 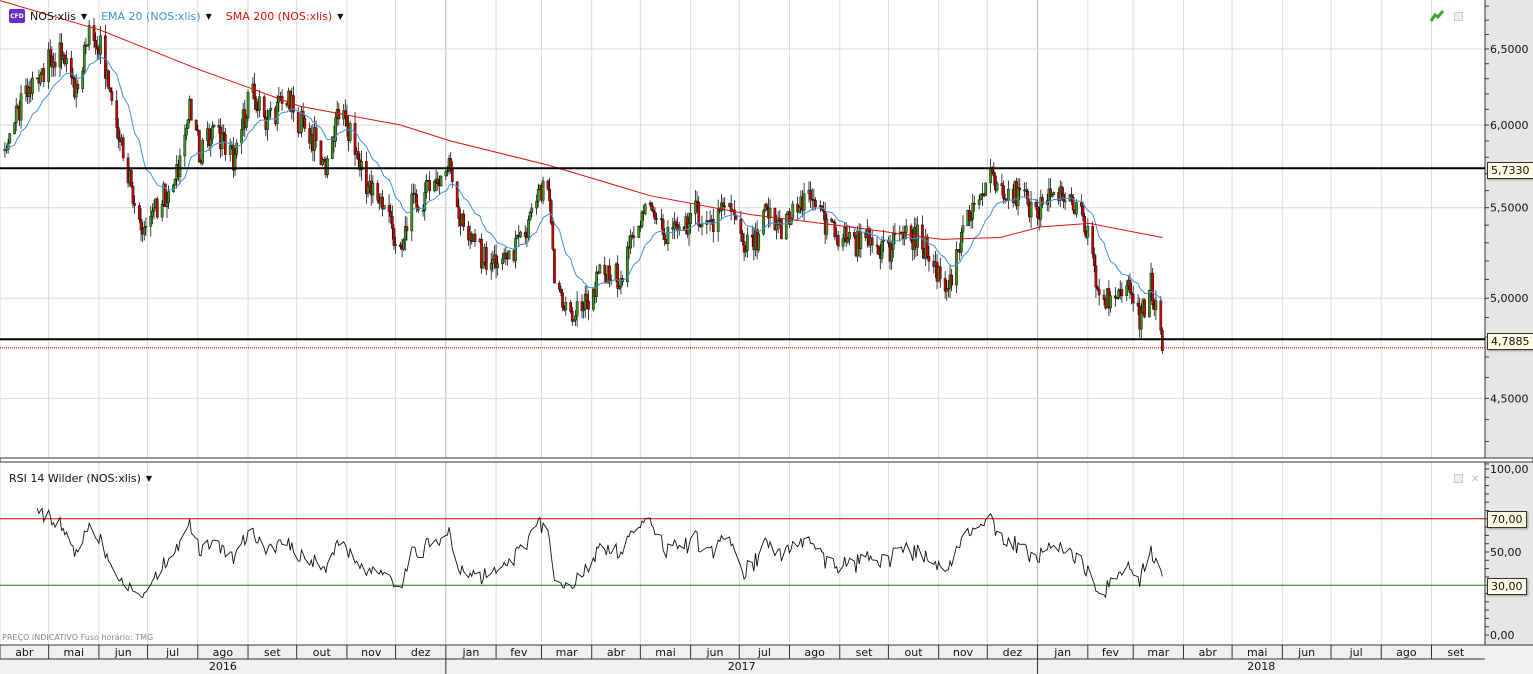 I want to click on instrument-selector: CFD NOS:xlis ▼, so click(x=48, y=16).